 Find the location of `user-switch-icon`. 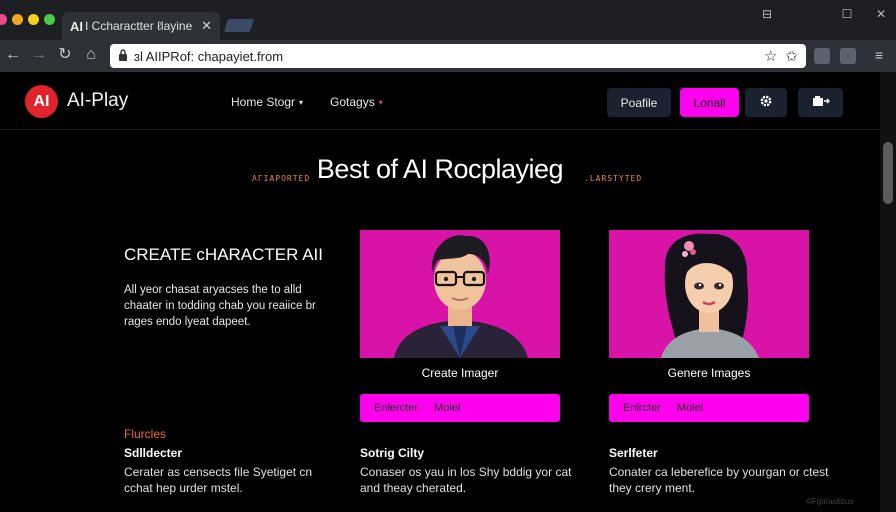

user-switch-icon is located at coordinates (821, 102).